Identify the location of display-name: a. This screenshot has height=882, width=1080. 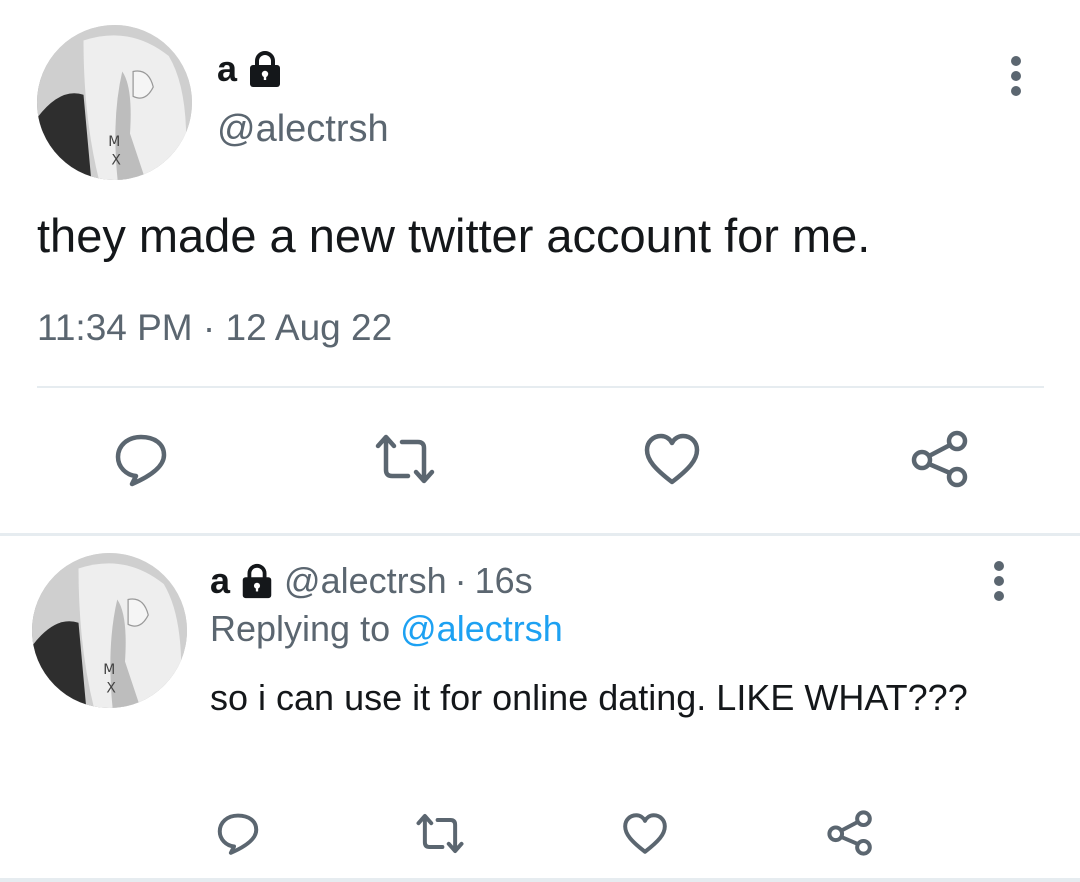
(251, 69).